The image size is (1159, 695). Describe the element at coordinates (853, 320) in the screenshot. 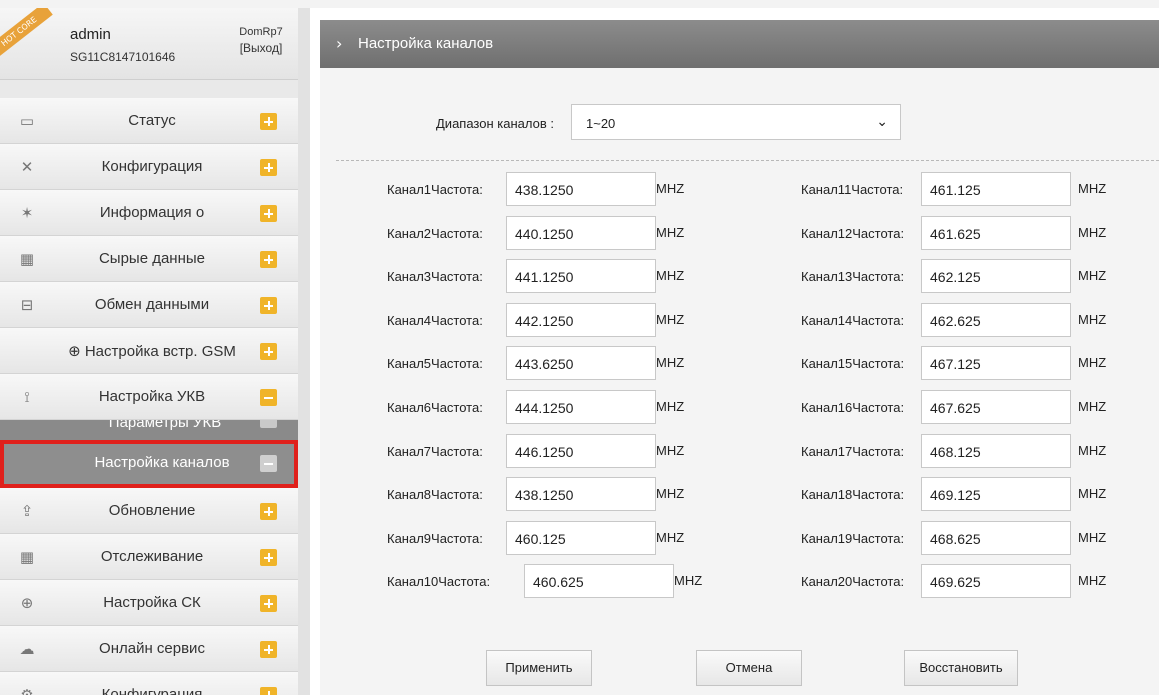

I see `channel-label: Канал14Частота:` at that location.